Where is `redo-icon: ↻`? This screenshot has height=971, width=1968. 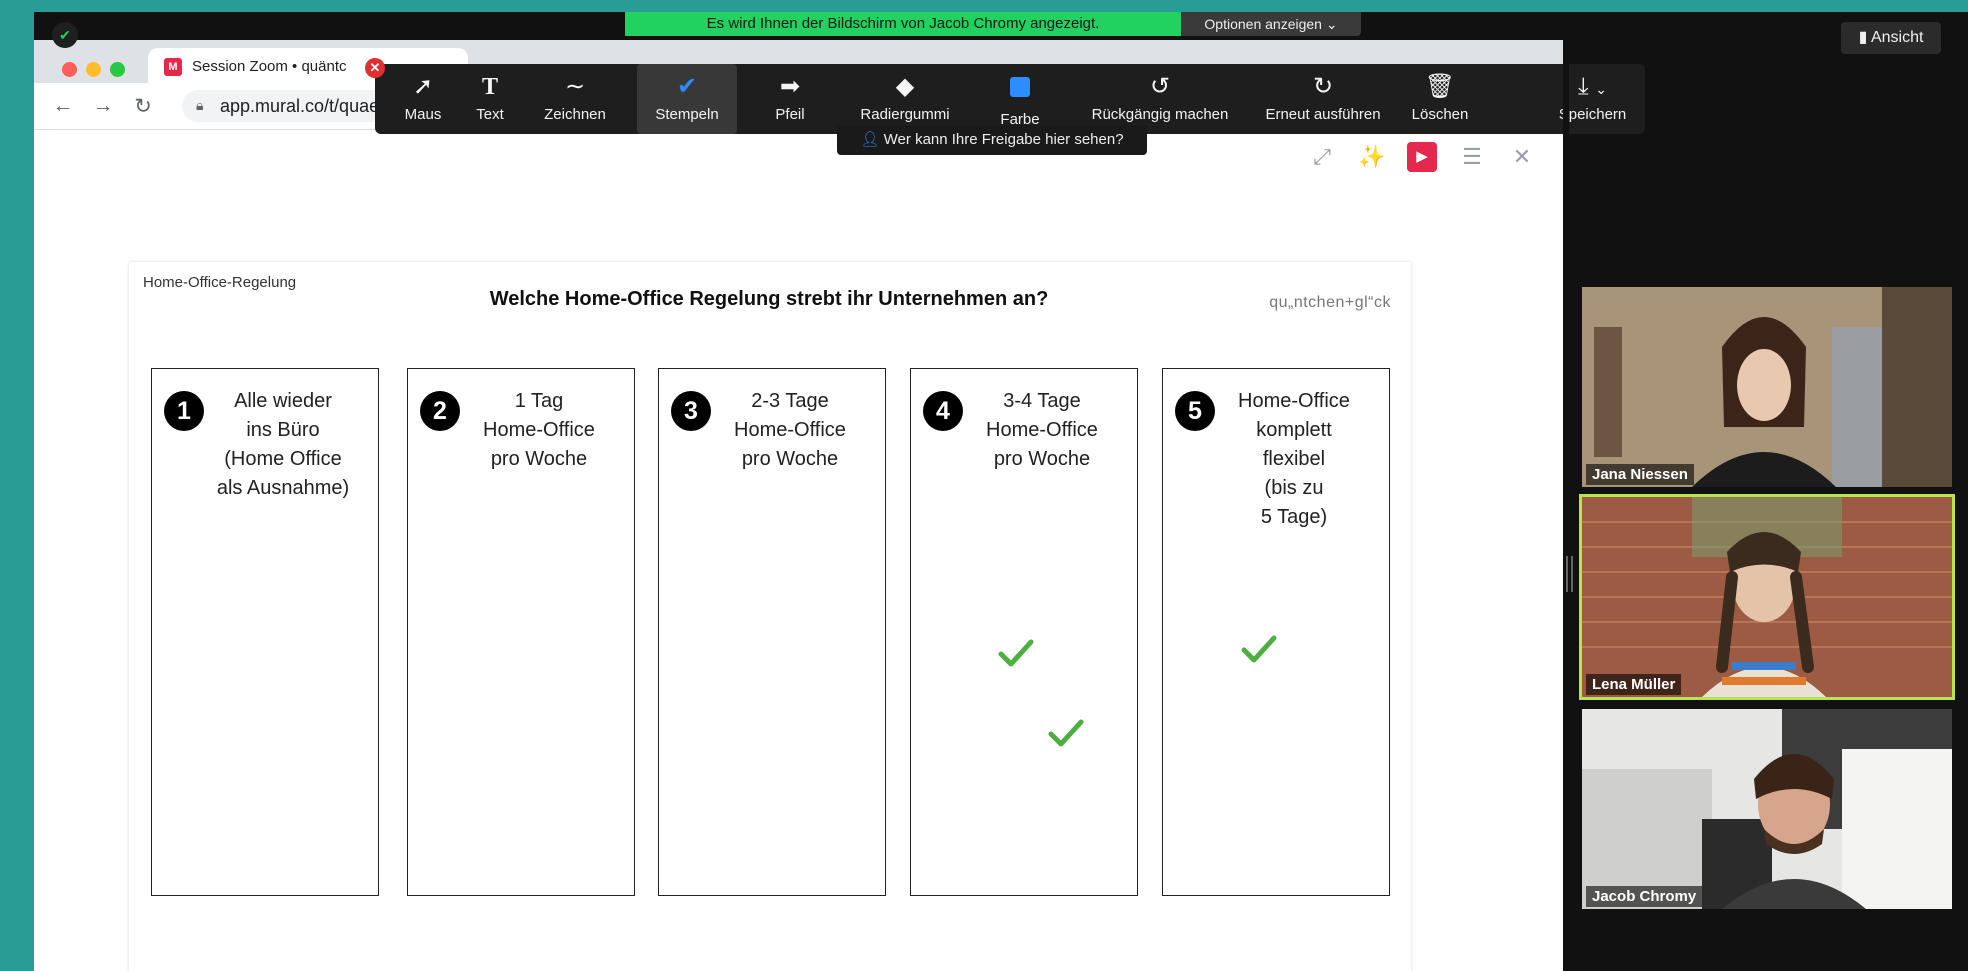 redo-icon: ↻ is located at coordinates (1323, 86).